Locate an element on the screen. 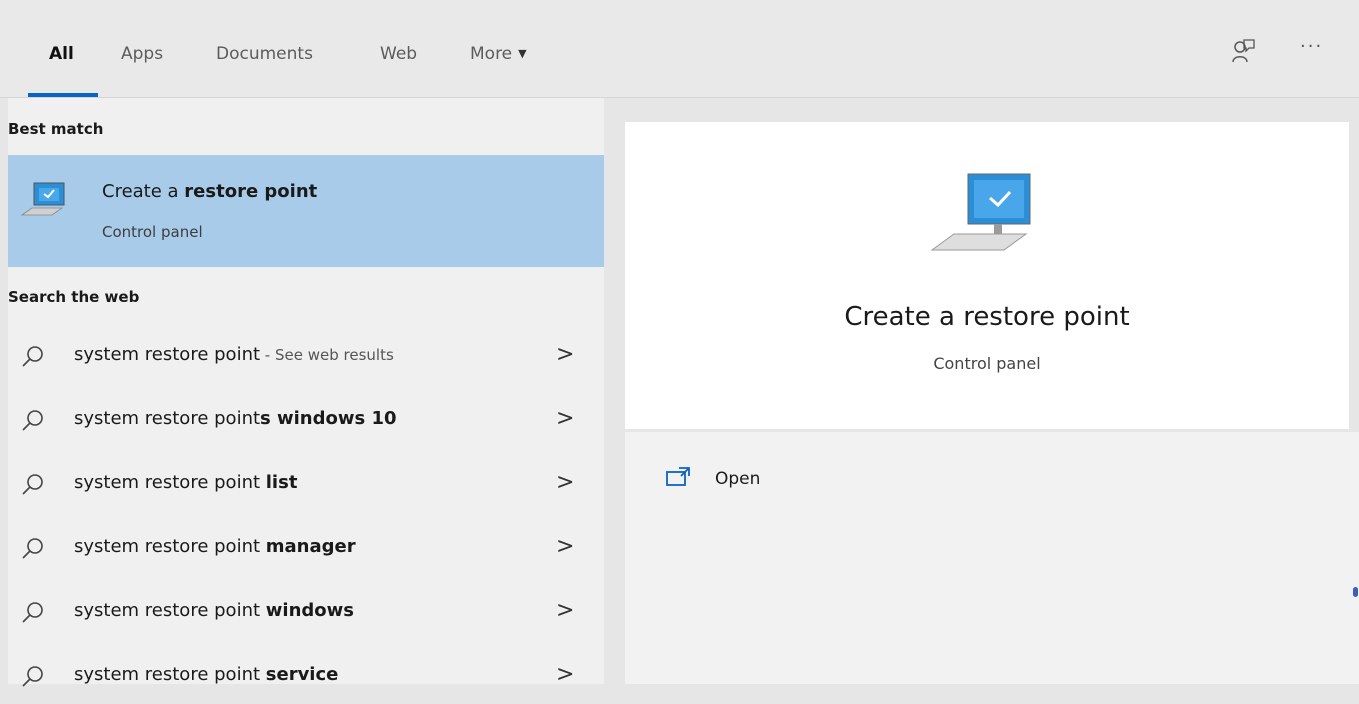 This screenshot has width=1359, height=704. caret-down-icon: ▼ is located at coordinates (522, 53).